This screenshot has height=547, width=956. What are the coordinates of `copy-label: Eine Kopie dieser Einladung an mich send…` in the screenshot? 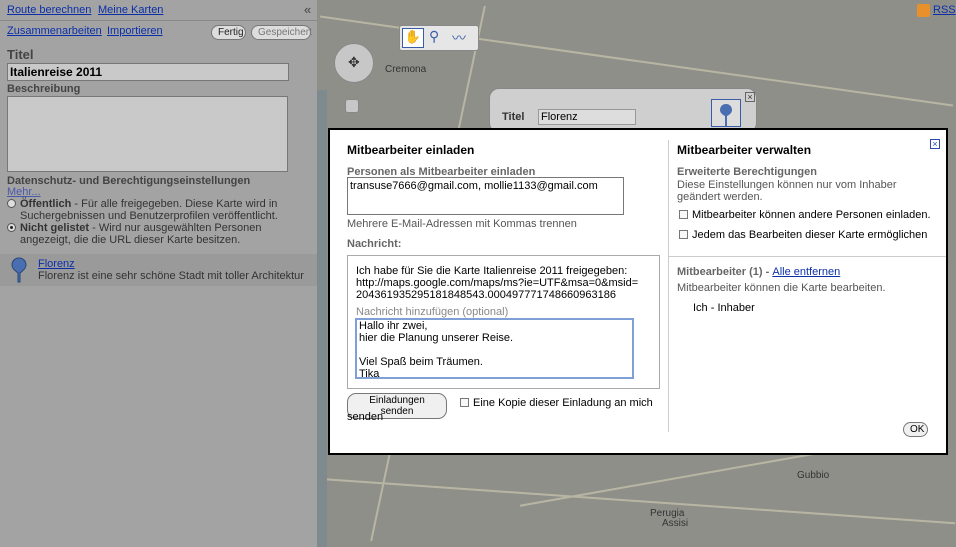 It's located at (500, 410).